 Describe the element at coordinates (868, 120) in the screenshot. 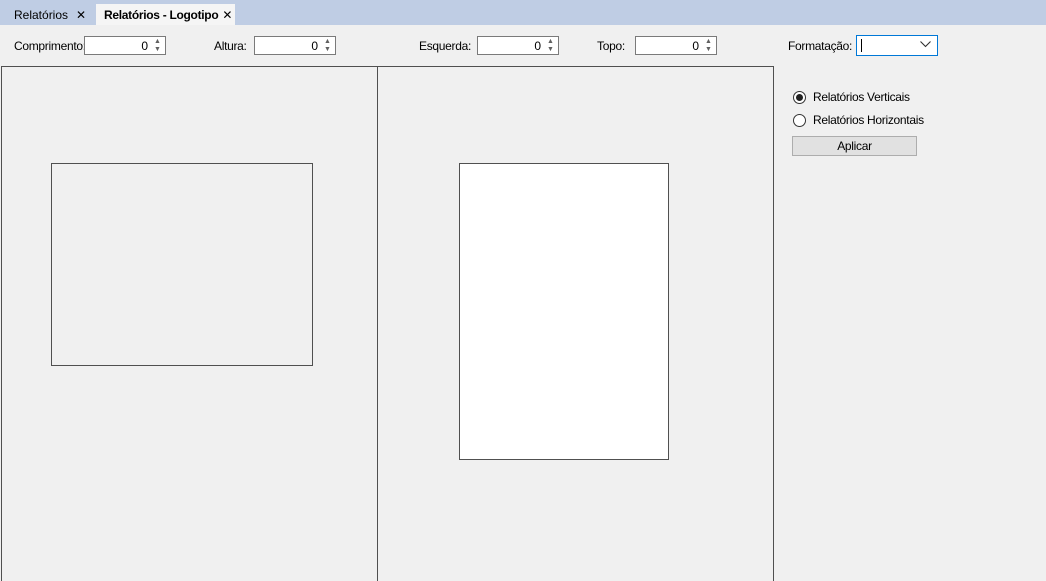

I see `radio-horizontal-label: Relatórios Horizontais` at that location.